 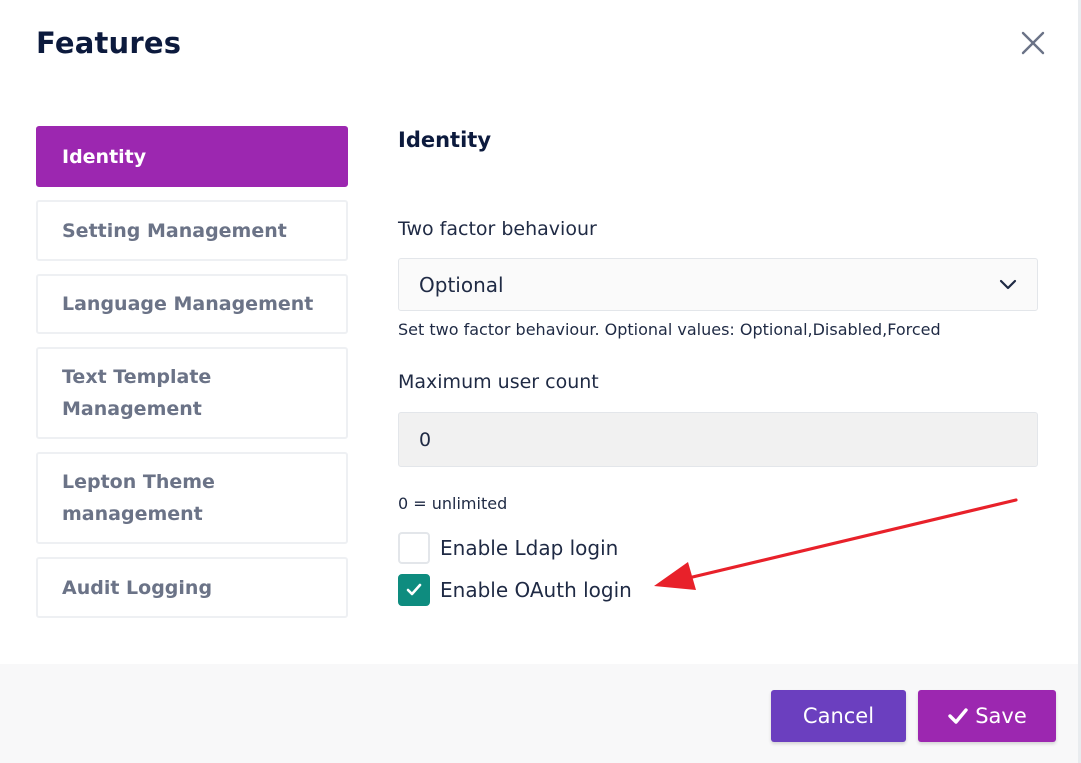 What do you see at coordinates (174, 230) in the screenshot?
I see `sidebar-item-label: Setting Management` at bounding box center [174, 230].